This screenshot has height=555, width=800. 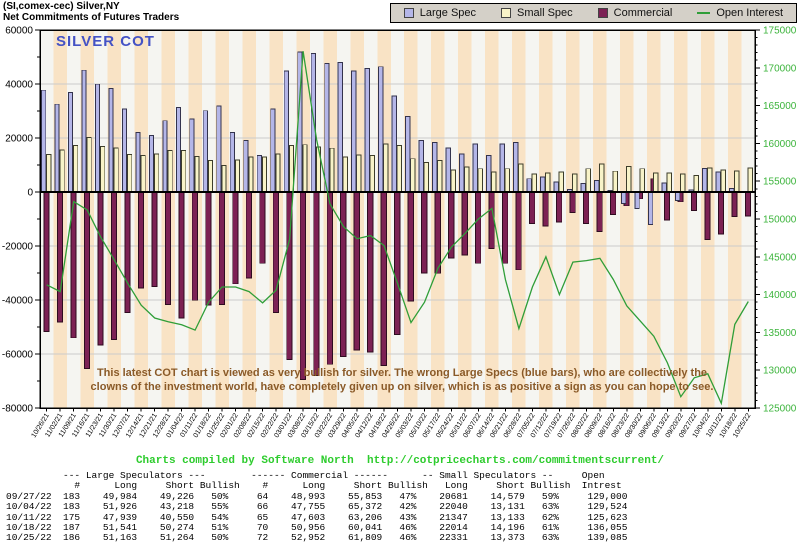 What do you see at coordinates (780, 182) in the screenshot?
I see `svg-text: 155000` at bounding box center [780, 182].